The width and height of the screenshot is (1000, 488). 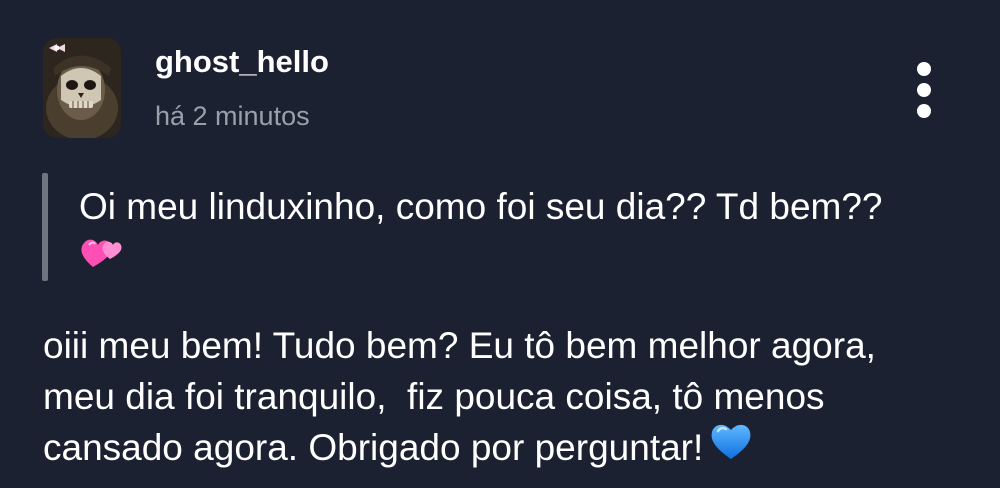 I want to click on more-options-button, so click(x=924, y=90).